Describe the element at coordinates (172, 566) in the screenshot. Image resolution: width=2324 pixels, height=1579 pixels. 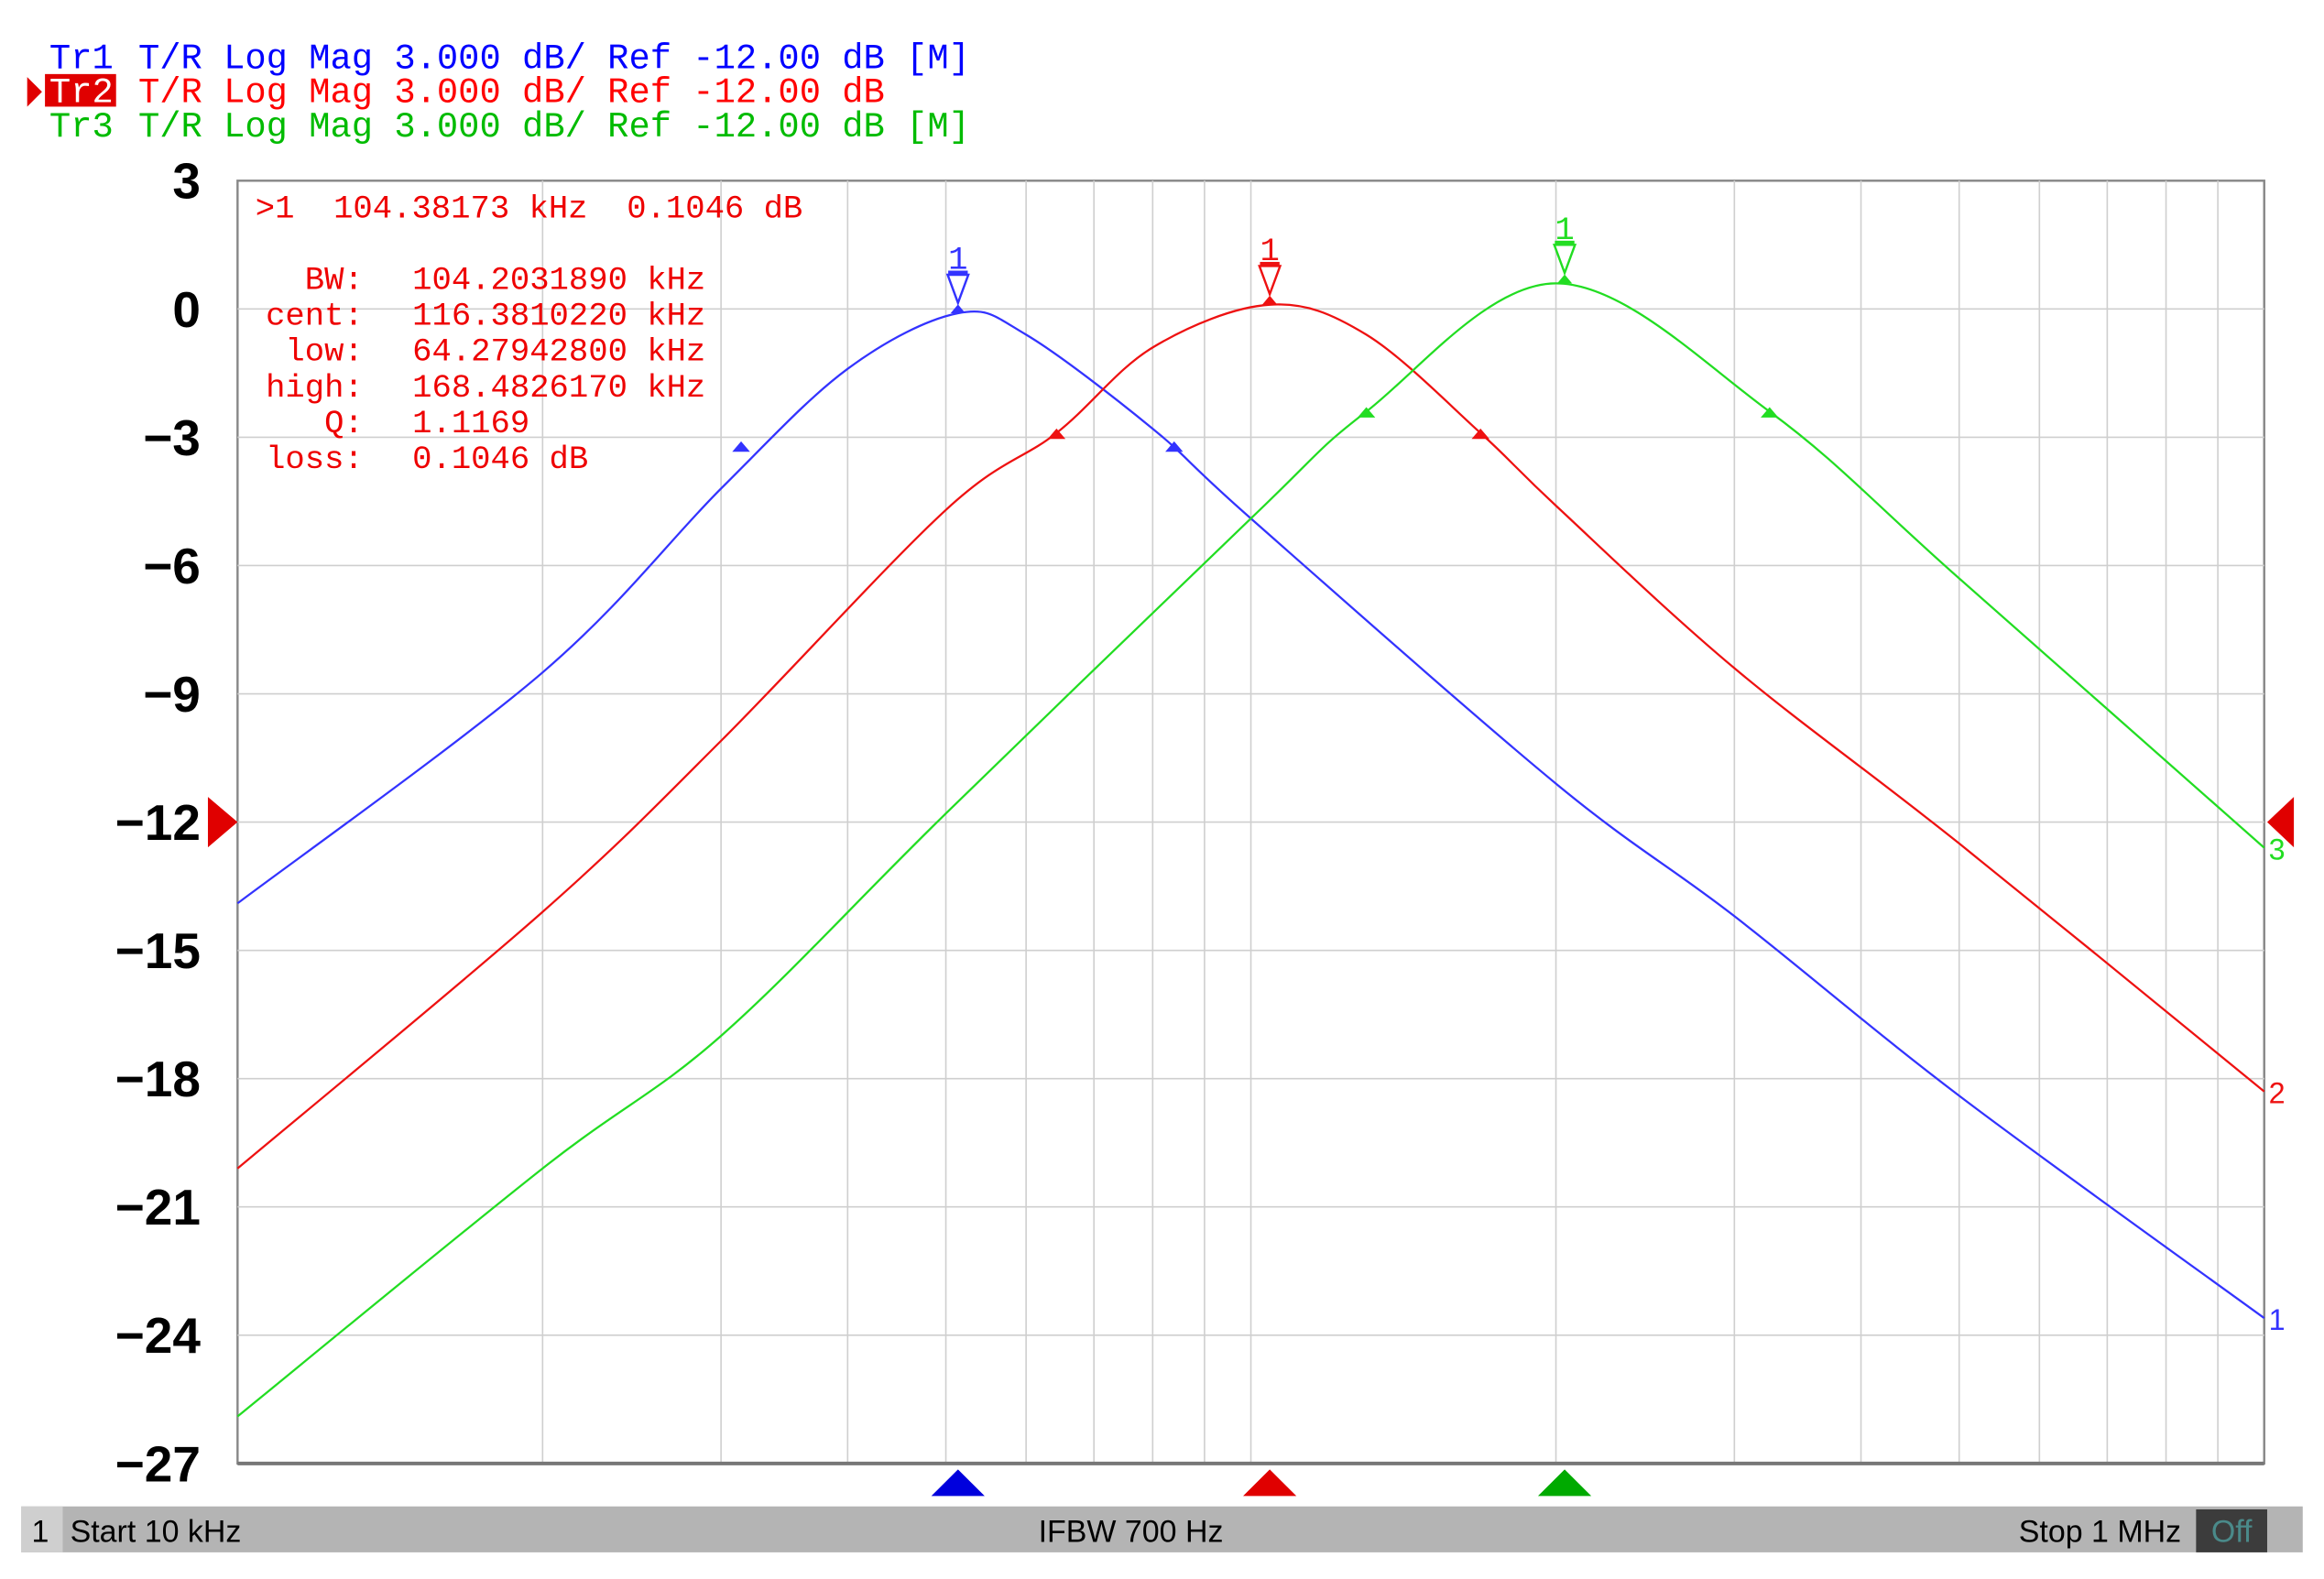
I see `y-tick-label: −6` at that location.